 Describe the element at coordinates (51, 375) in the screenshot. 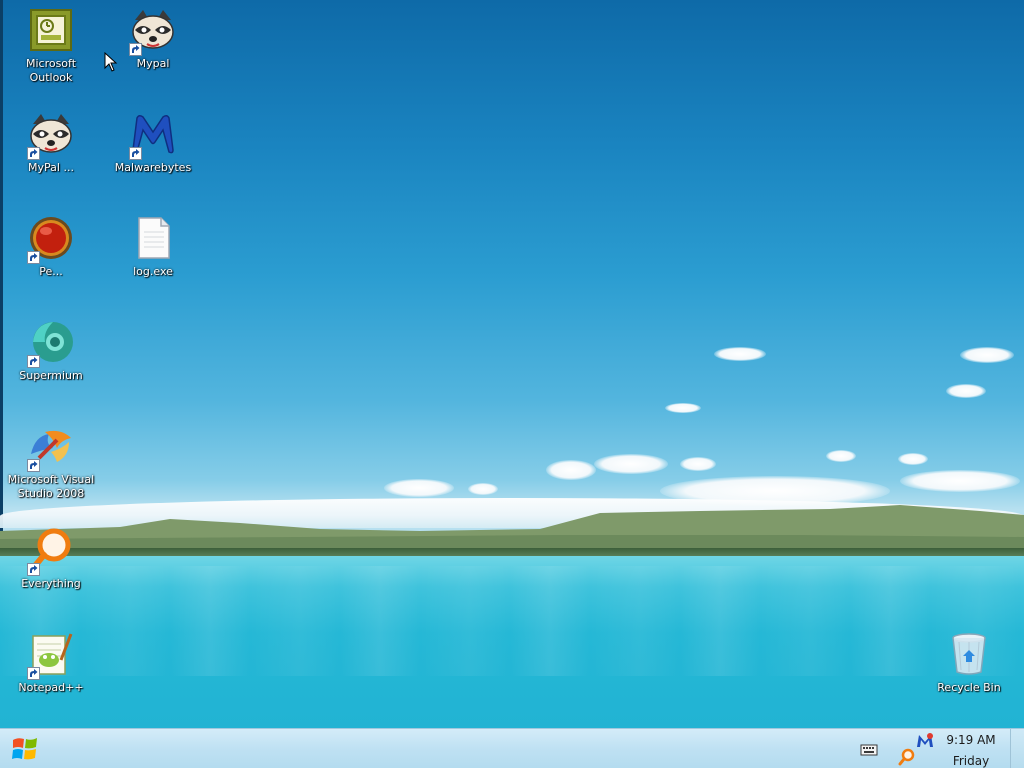

I see `icon-label: Supermium` at that location.